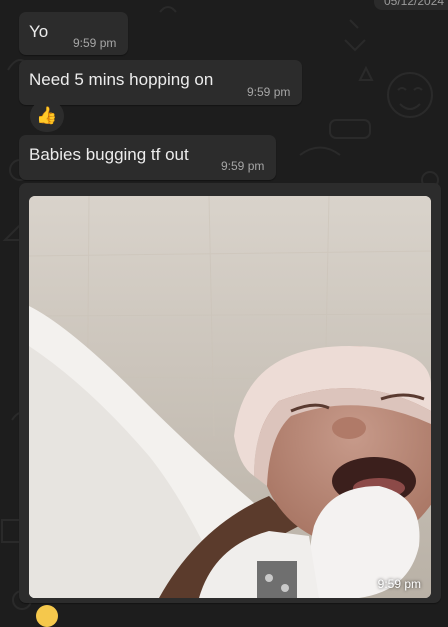  I want to click on message-bubble: Yo 9:59 pm, so click(73, 33).